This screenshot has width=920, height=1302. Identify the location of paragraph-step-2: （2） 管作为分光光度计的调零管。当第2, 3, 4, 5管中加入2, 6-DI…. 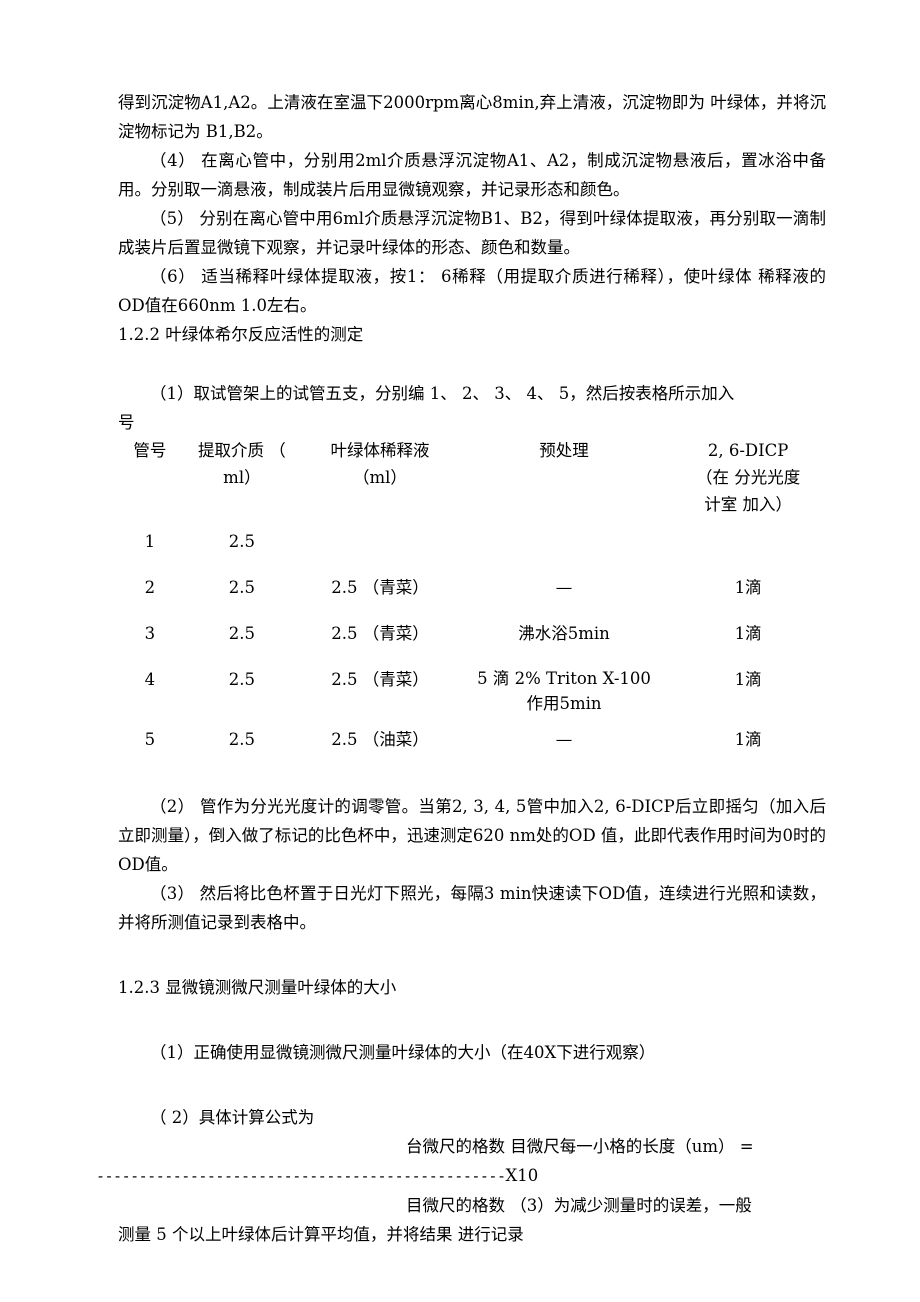
(472, 835).